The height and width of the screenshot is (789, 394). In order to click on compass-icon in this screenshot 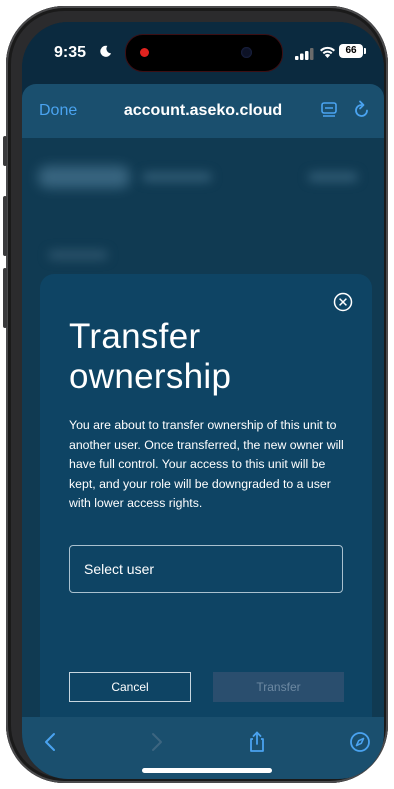, I will do `click(360, 742)`.